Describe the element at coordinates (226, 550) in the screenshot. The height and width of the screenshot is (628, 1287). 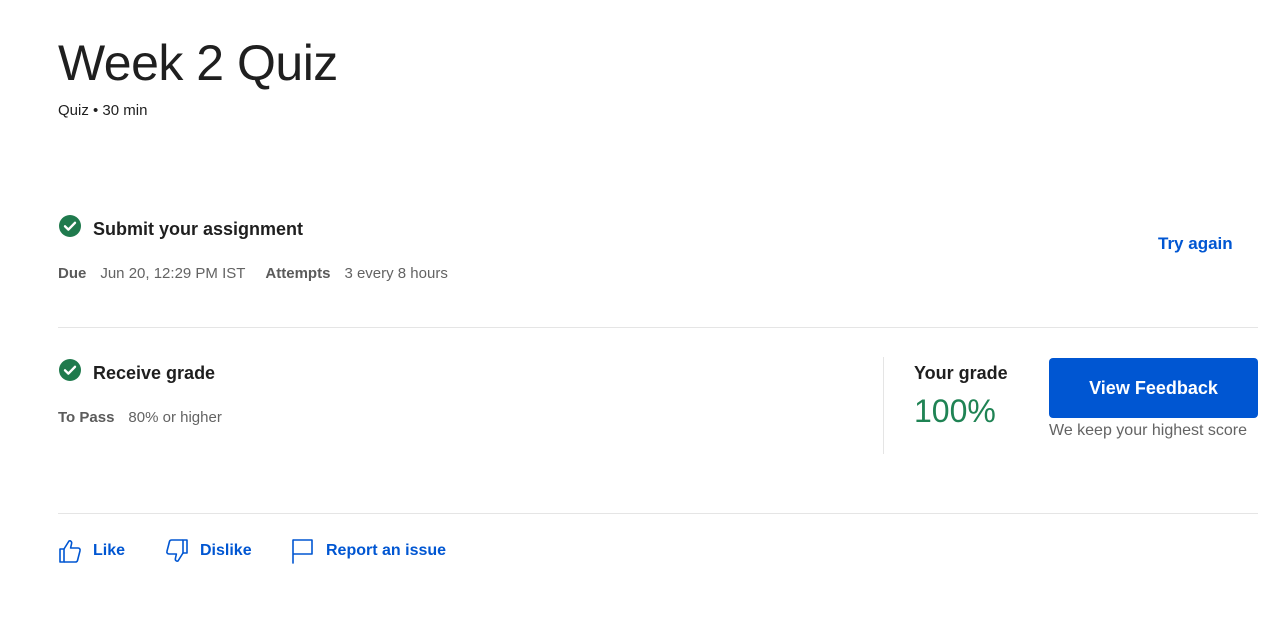
I see `dislike-label: Dislike` at that location.